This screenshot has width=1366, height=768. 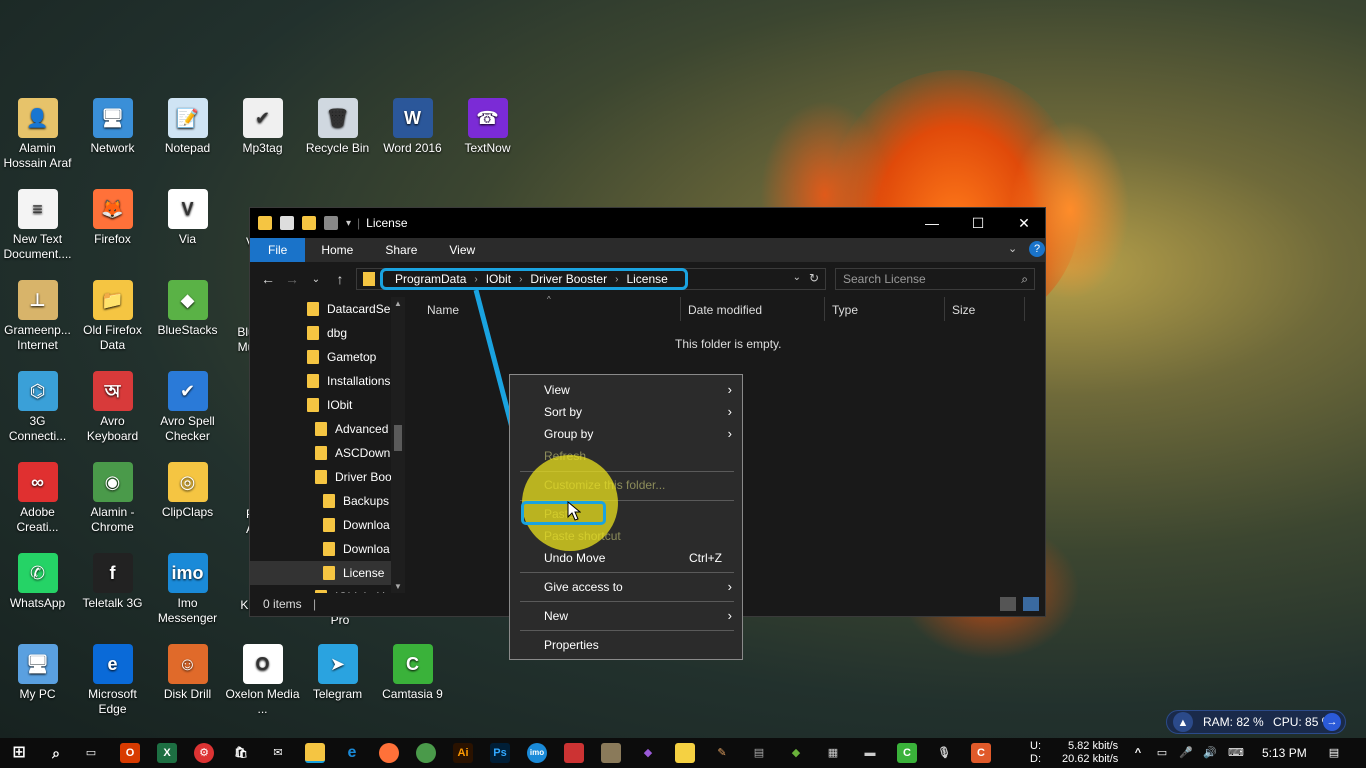 What do you see at coordinates (814, 278) in the screenshot?
I see `refresh-icon: ↻` at bounding box center [814, 278].